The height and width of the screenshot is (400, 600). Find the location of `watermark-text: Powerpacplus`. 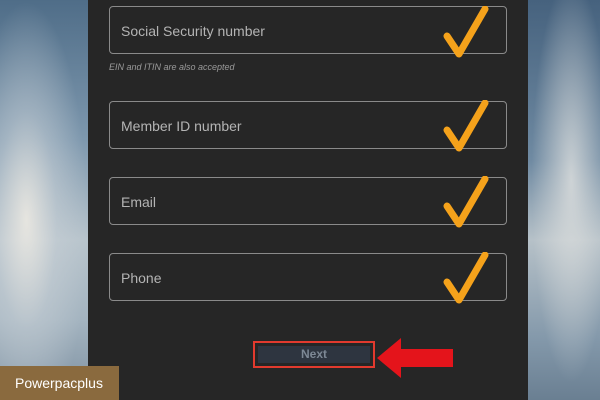

watermark-text: Powerpacplus is located at coordinates (59, 383).